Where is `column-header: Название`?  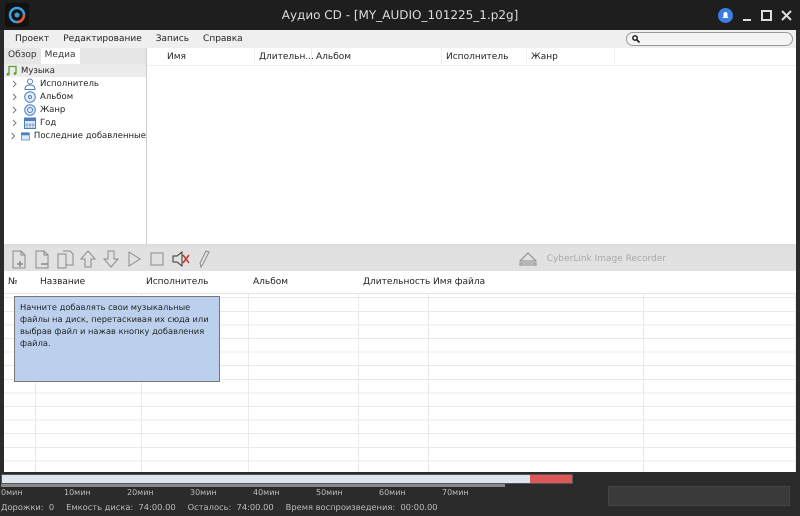 column-header: Название is located at coordinates (89, 282).